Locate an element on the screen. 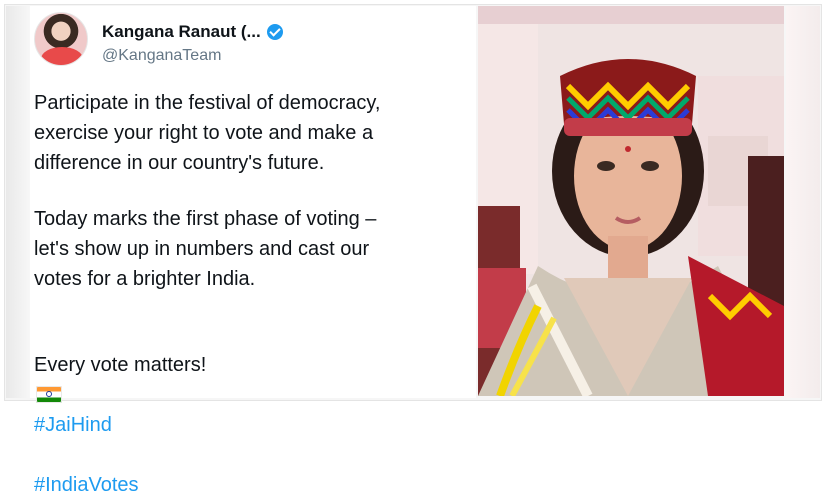 The width and height of the screenshot is (828, 500). himachali-cap is located at coordinates (628, 91).